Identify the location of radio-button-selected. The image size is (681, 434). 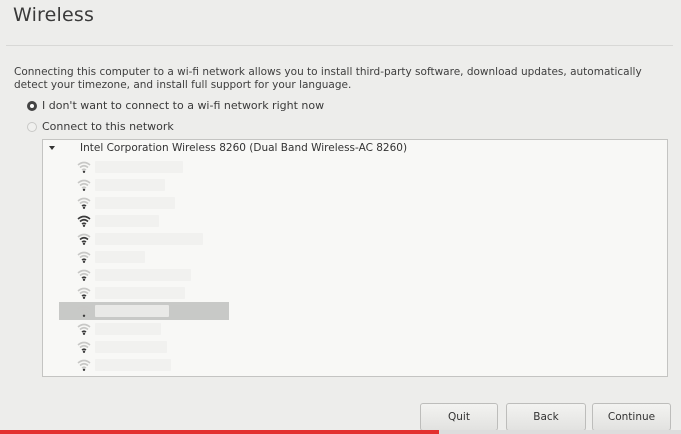
(32, 105).